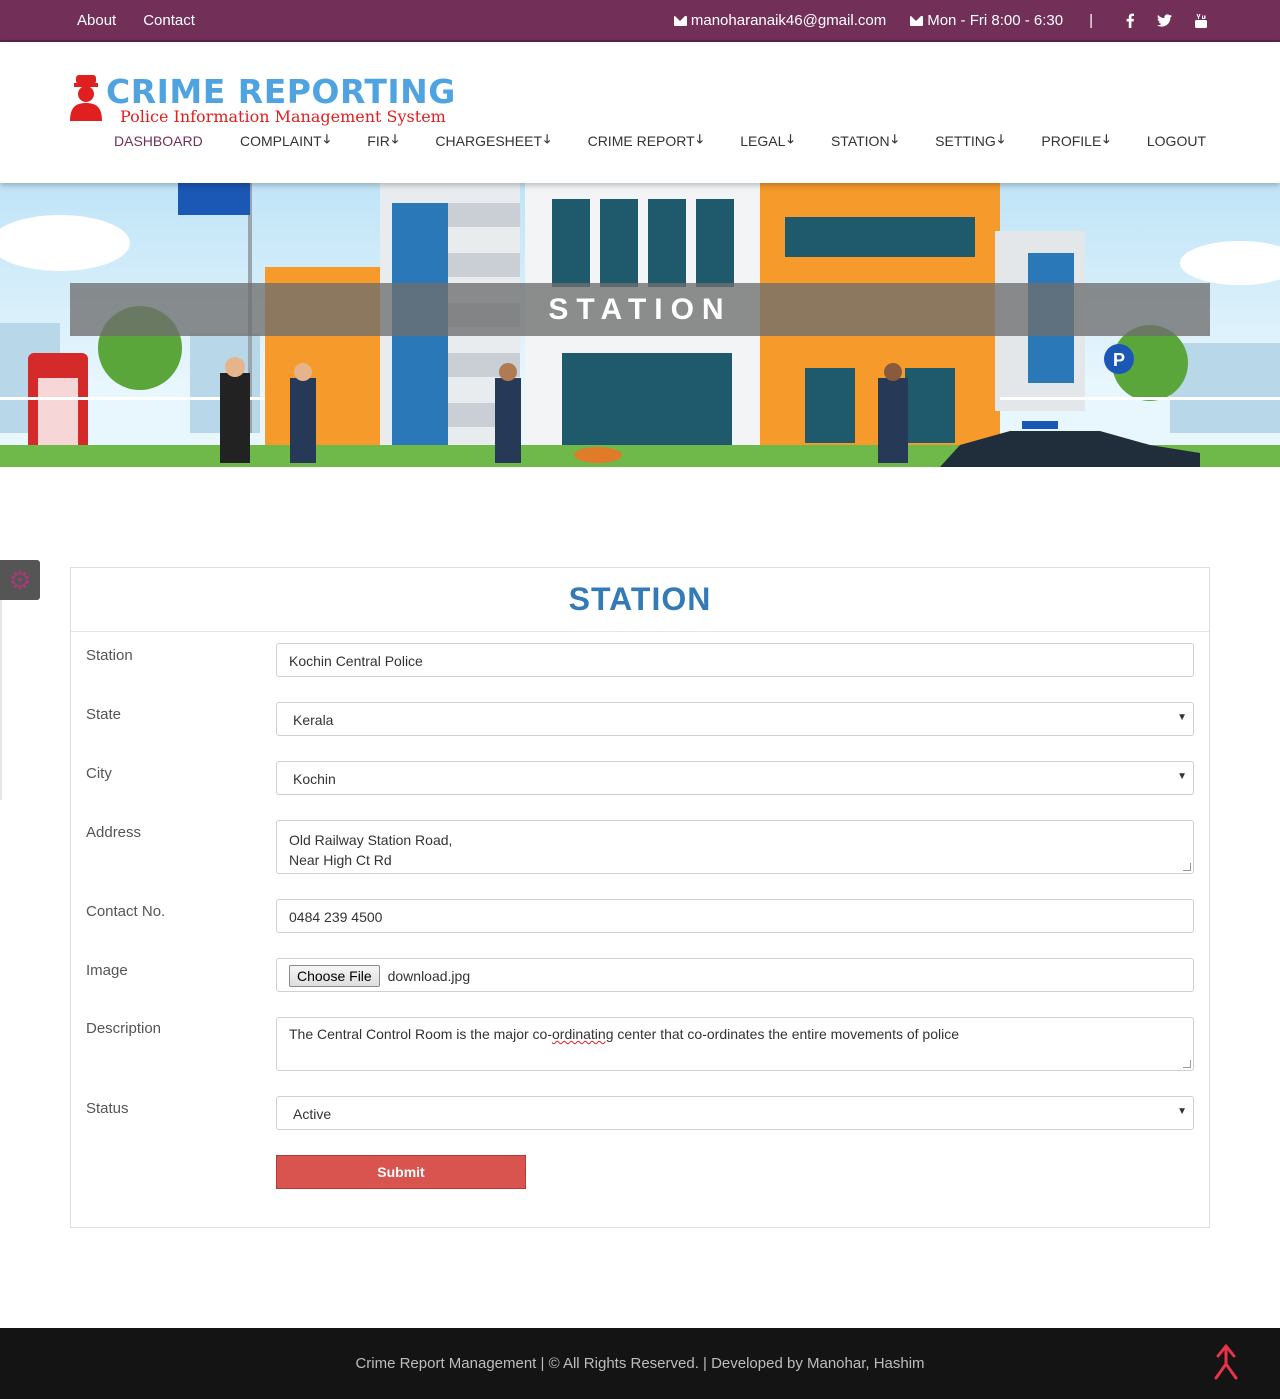 The image size is (1280, 1399). What do you see at coordinates (735, 778) in the screenshot?
I see `city-select: Kochin ▼` at bounding box center [735, 778].